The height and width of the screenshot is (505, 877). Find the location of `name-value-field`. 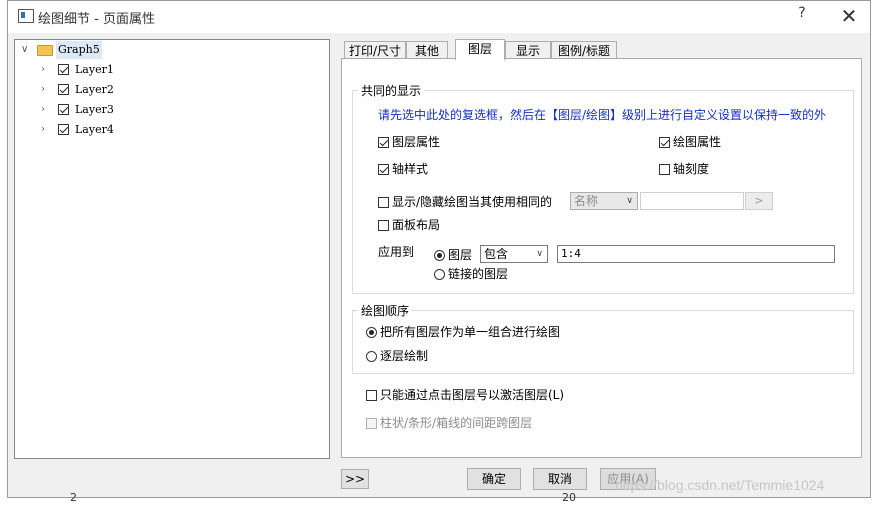

name-value-field is located at coordinates (692, 201).